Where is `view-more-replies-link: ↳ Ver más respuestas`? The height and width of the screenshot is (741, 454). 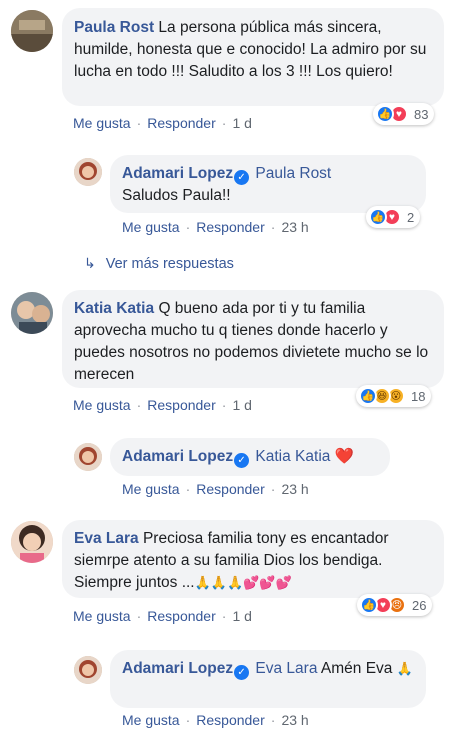 view-more-replies-link: ↳ Ver más respuestas is located at coordinates (159, 263).